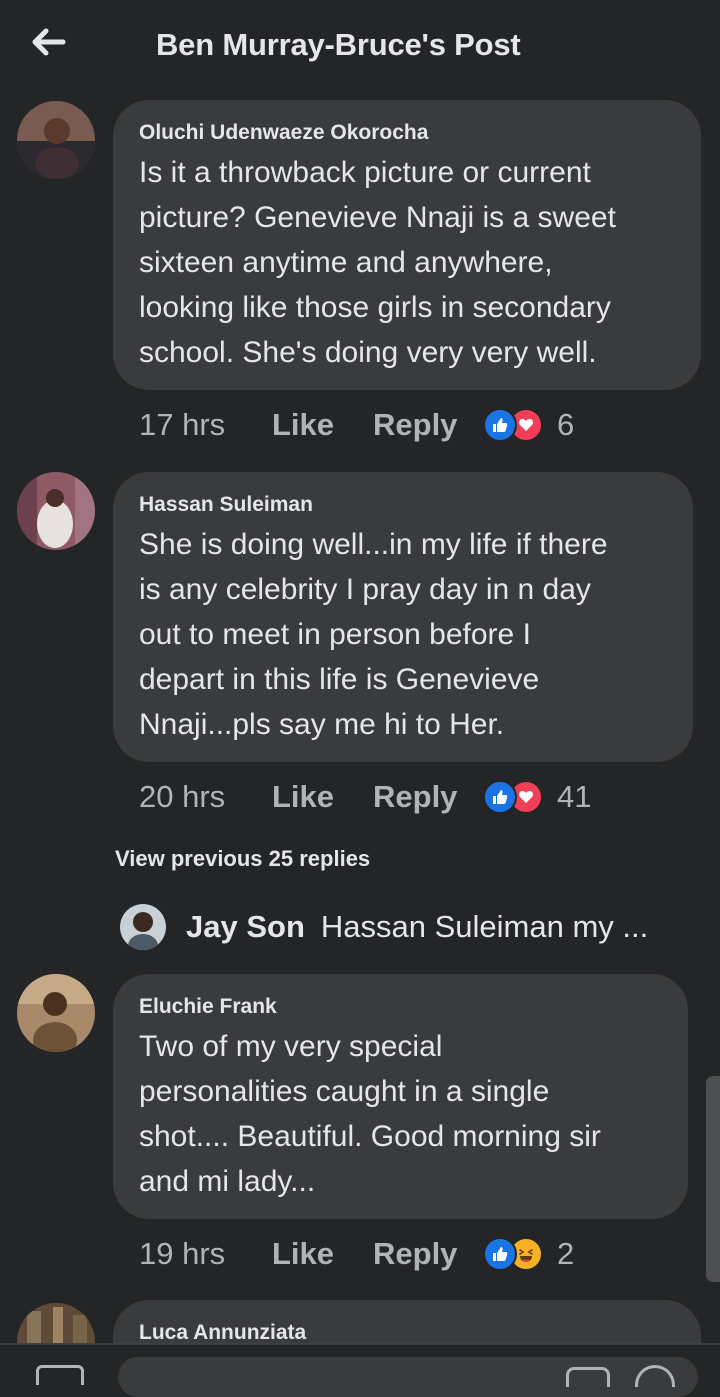 The height and width of the screenshot is (1397, 720). What do you see at coordinates (344, 1091) in the screenshot?
I see `comment-line: personalities caught in a single` at bounding box center [344, 1091].